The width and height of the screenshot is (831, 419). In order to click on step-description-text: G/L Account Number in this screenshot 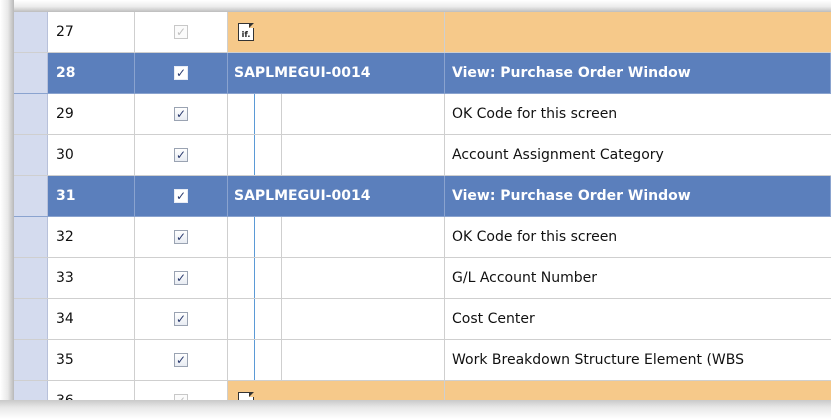, I will do `click(525, 278)`.